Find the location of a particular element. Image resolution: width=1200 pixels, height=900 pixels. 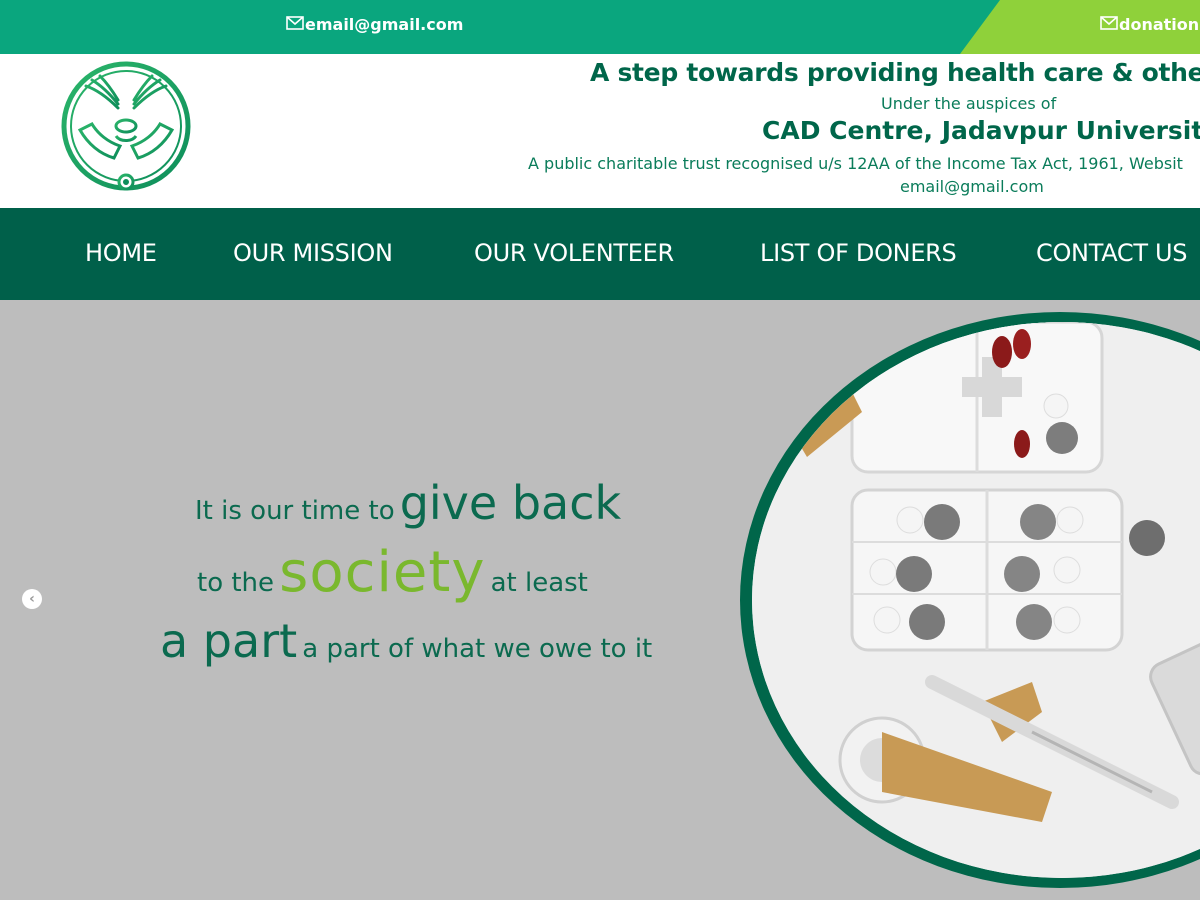

nav-item-our-volenteer: OUR VOLENTEER is located at coordinates (574, 253).